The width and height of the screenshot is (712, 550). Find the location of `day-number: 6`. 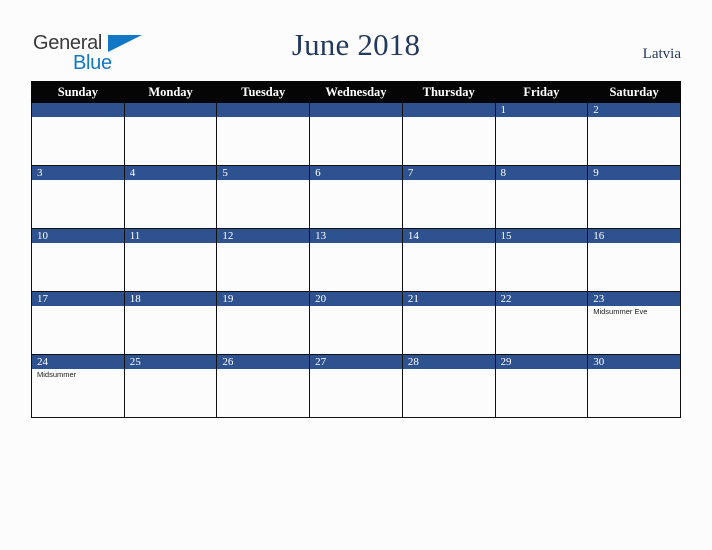

day-number: 6 is located at coordinates (356, 173).